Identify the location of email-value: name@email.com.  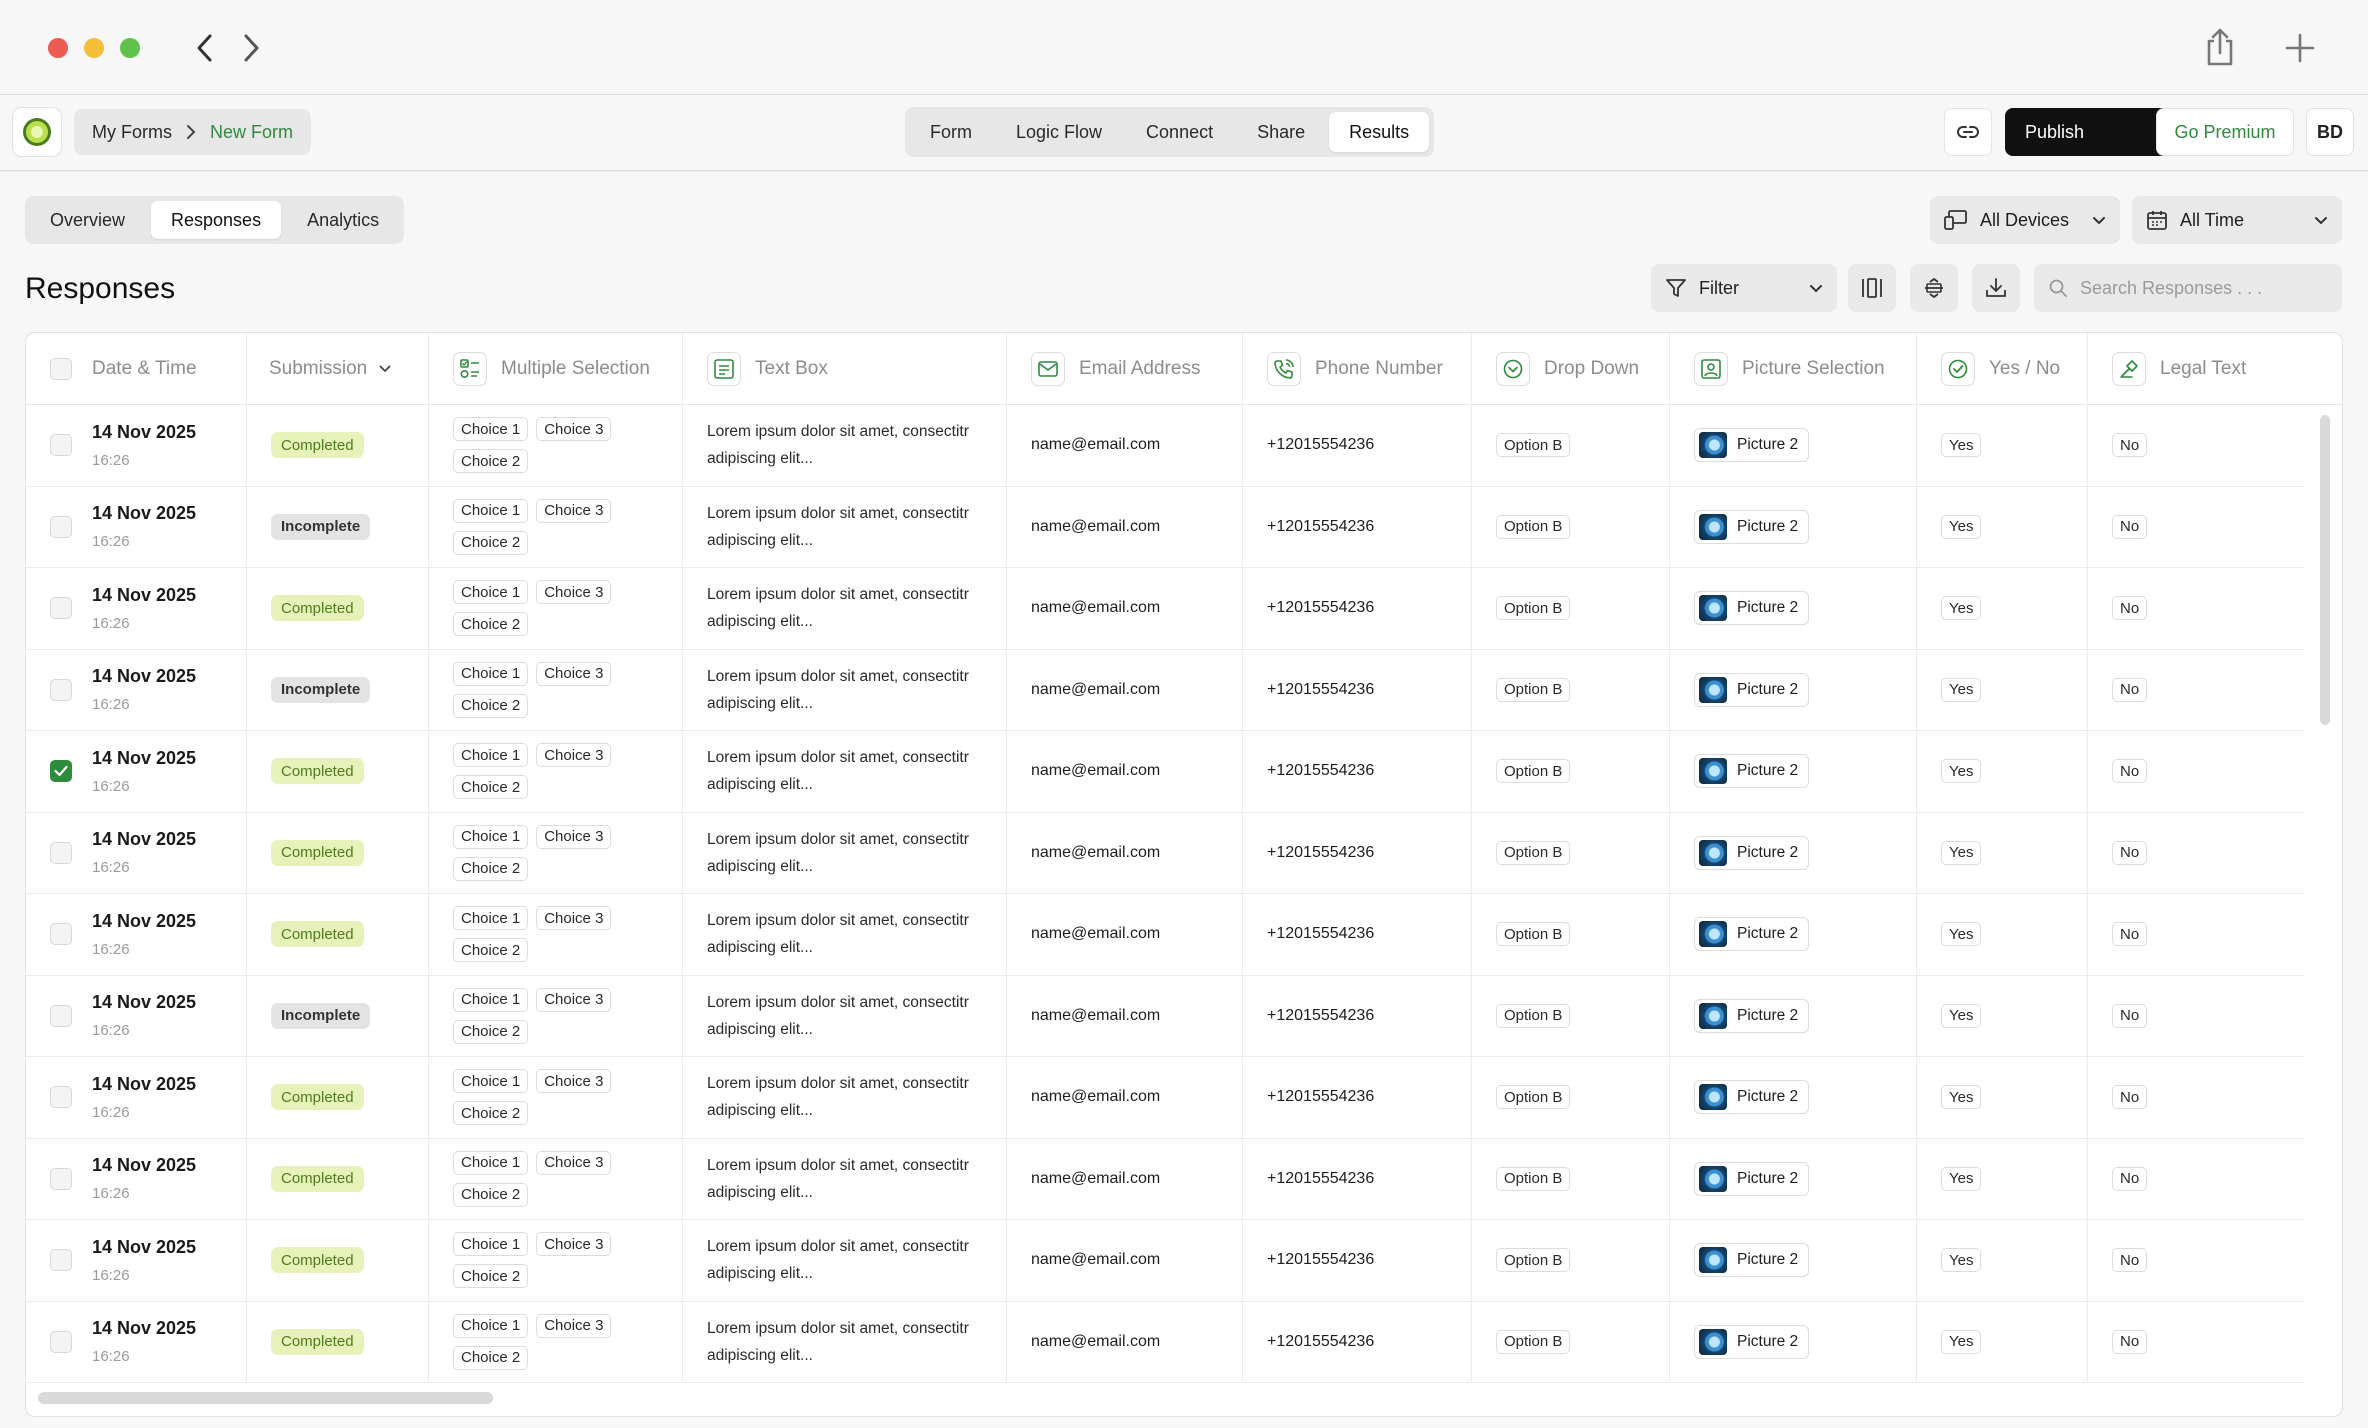
(1096, 771).